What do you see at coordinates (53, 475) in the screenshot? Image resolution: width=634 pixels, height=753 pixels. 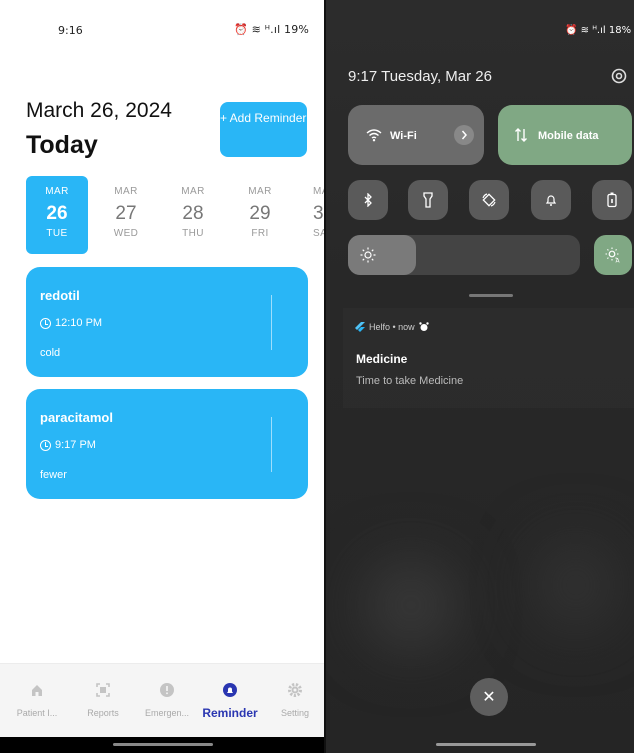 I see `reminder-note: fewer` at bounding box center [53, 475].